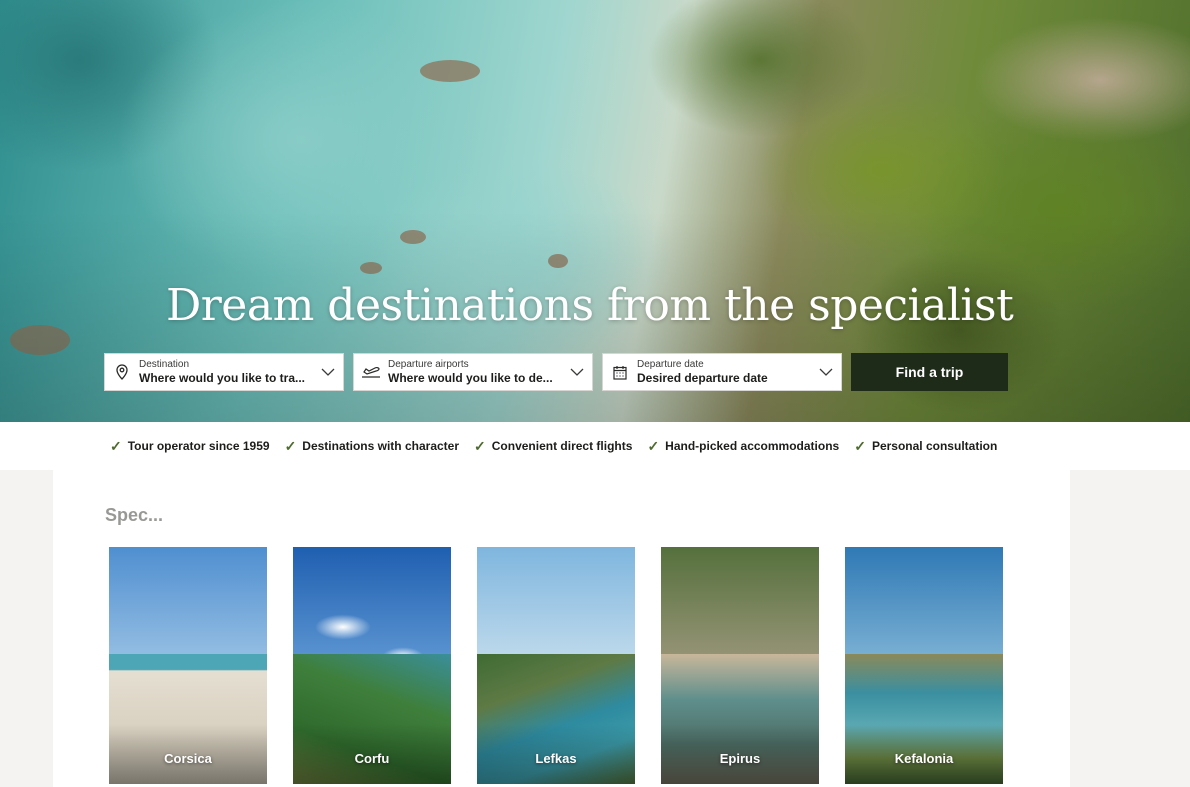 This screenshot has width=1190, height=787. I want to click on usp-item: ✓ Convenient direct flights, so click(553, 446).